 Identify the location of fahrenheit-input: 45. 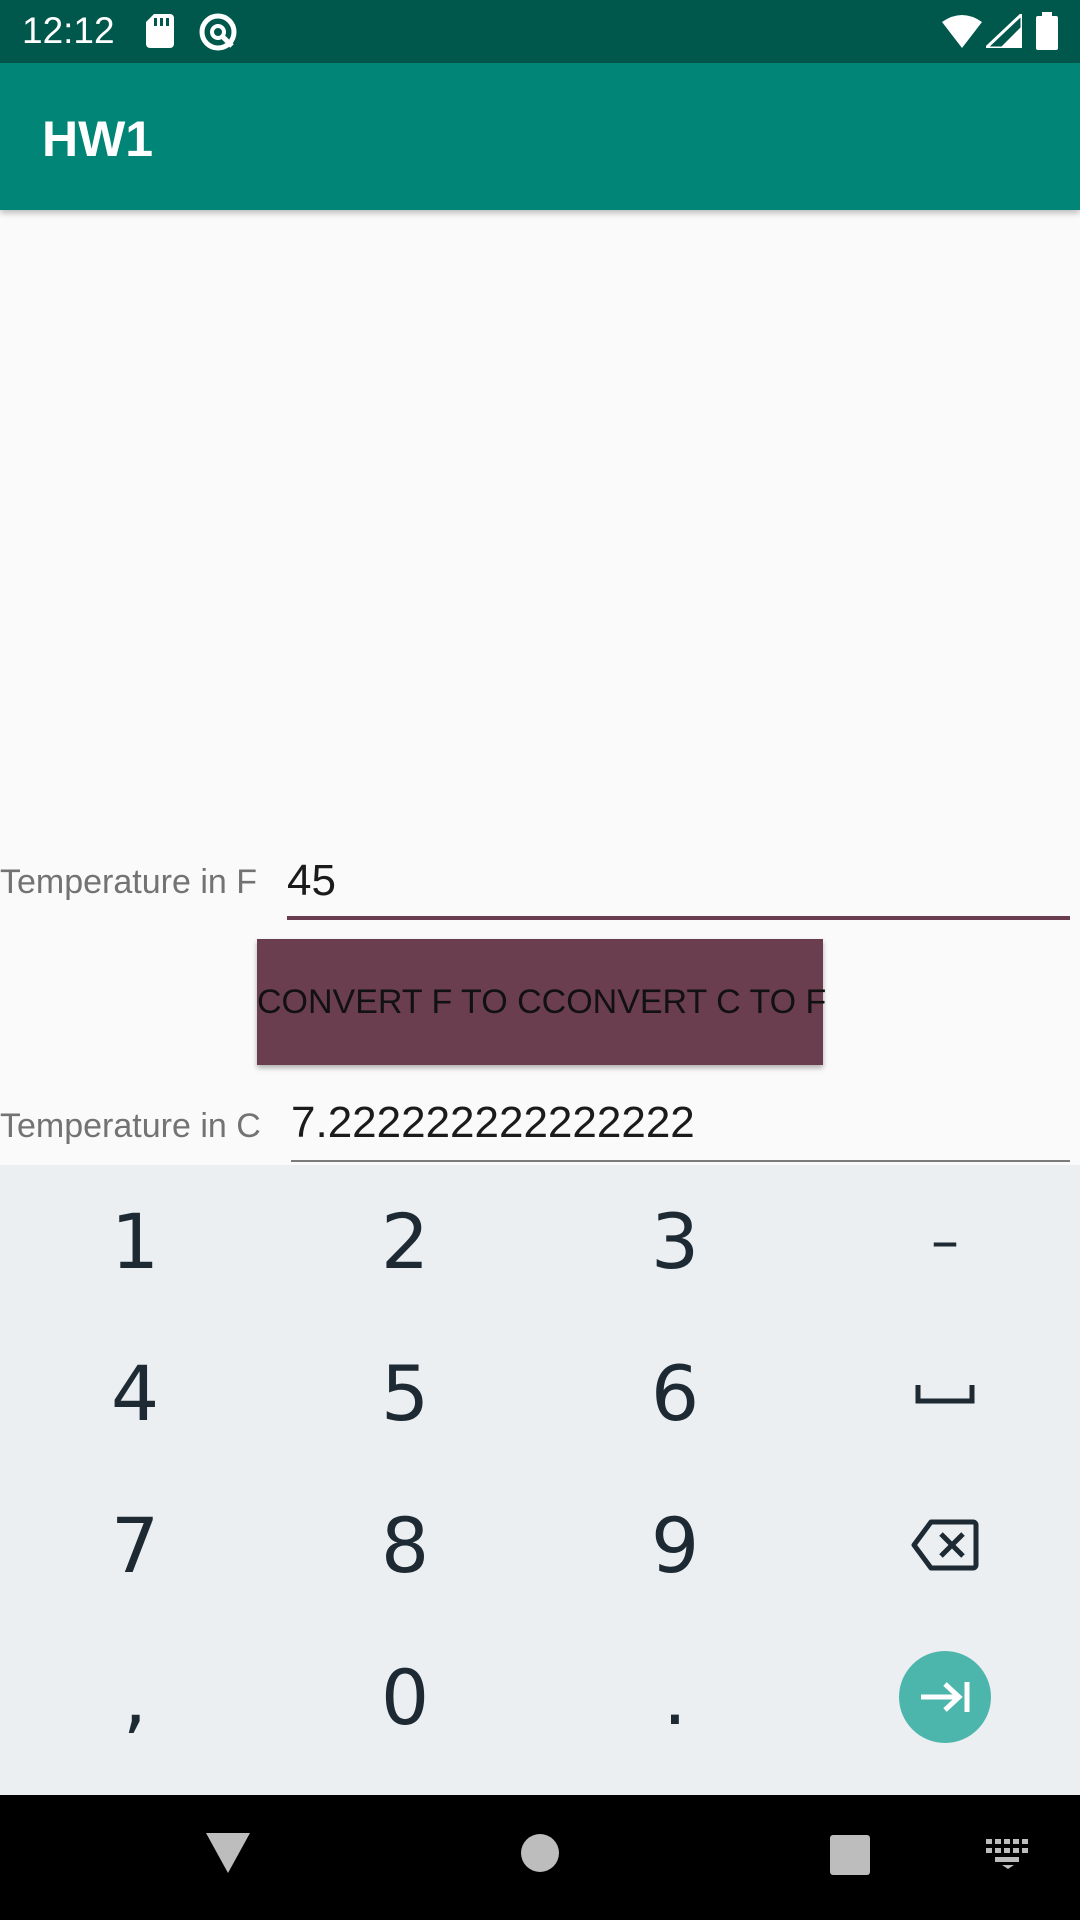
(678, 888).